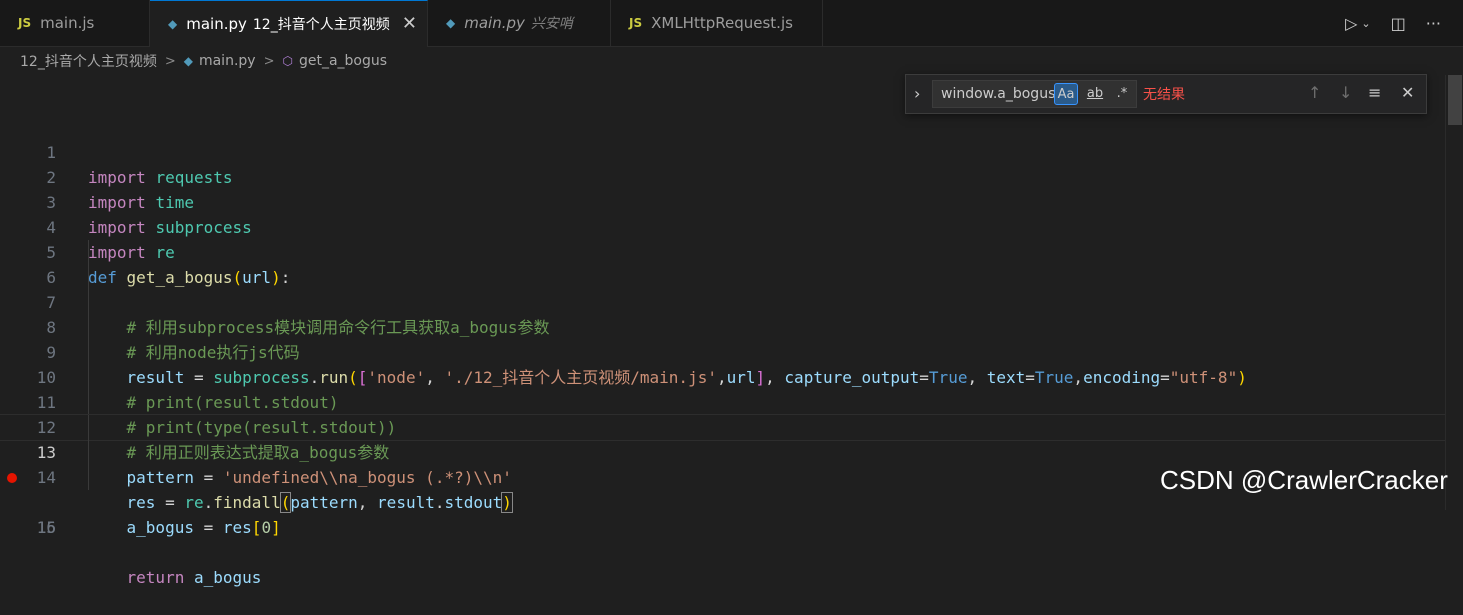 This screenshot has width=1463, height=615. I want to click on breadcrumb-symbol: get_a_bogus, so click(343, 61).